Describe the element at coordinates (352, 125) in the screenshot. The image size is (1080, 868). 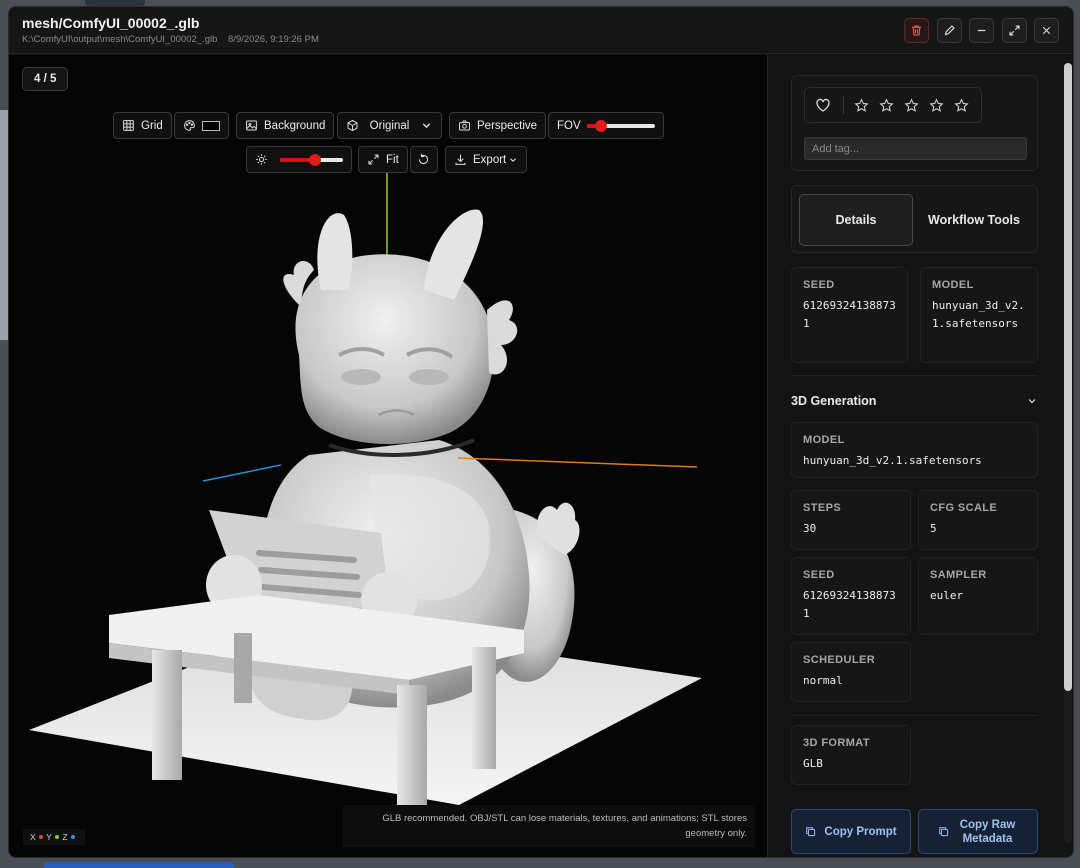
I see `cube-icon` at that location.